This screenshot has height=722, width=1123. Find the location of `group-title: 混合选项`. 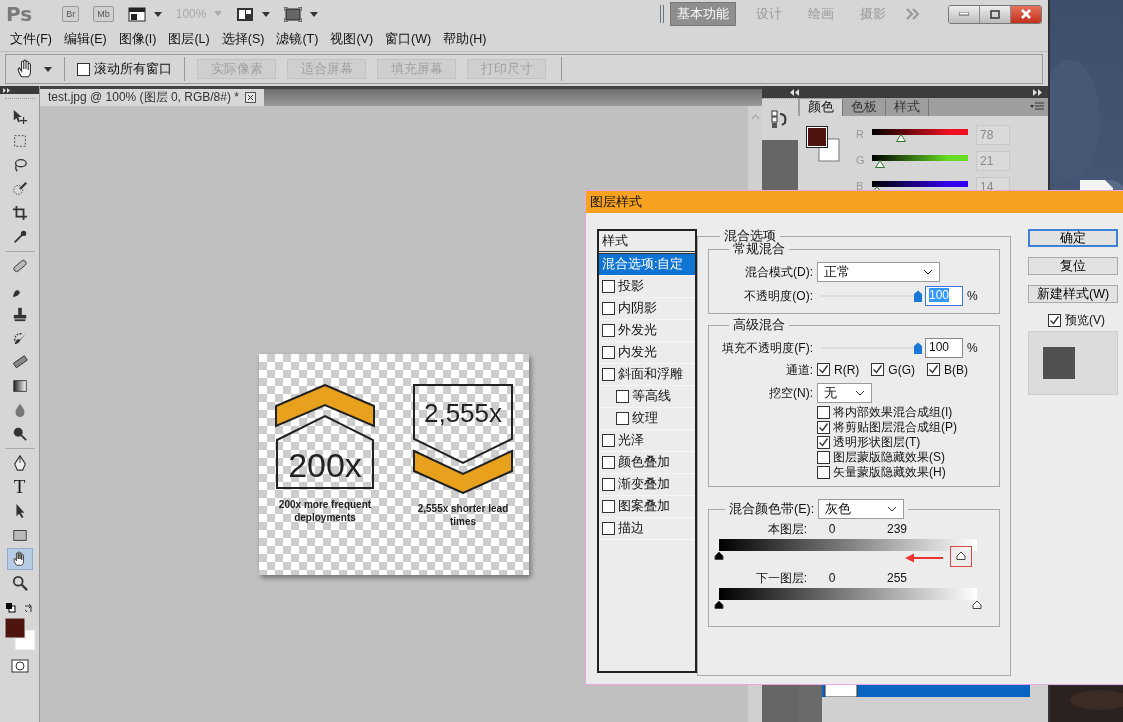

group-title: 混合选项 is located at coordinates (749, 236).